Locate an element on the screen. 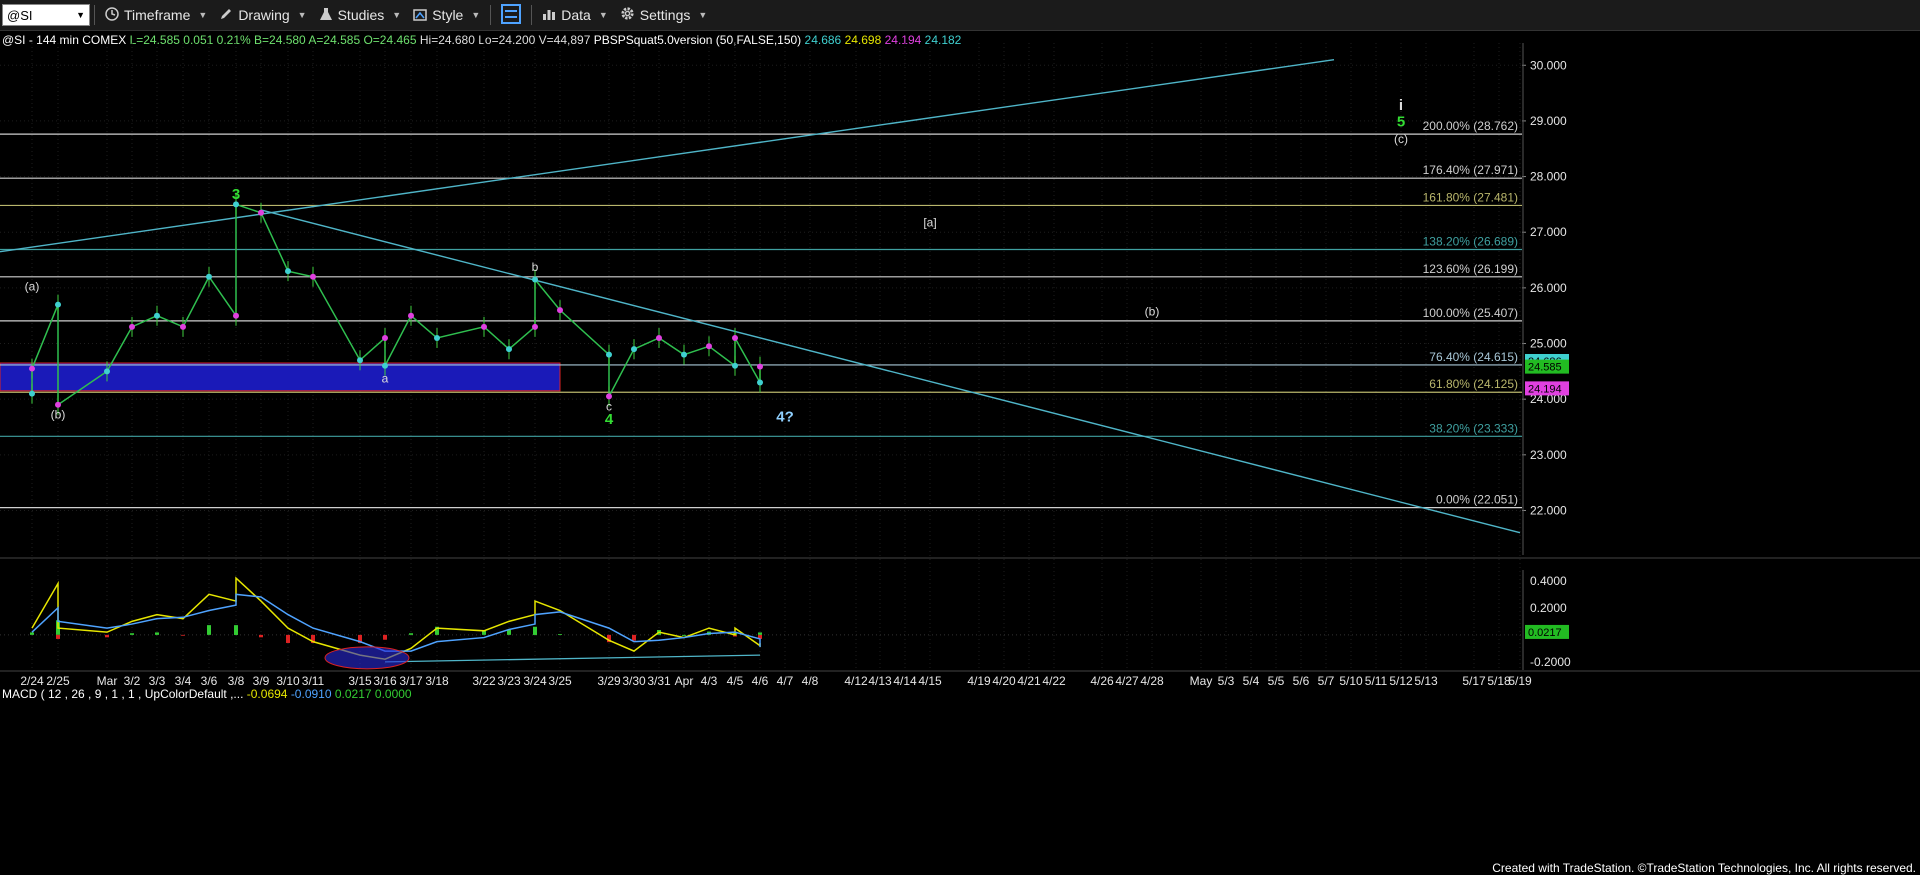  macd-tick-label: 0.4000 is located at coordinates (1548, 581).